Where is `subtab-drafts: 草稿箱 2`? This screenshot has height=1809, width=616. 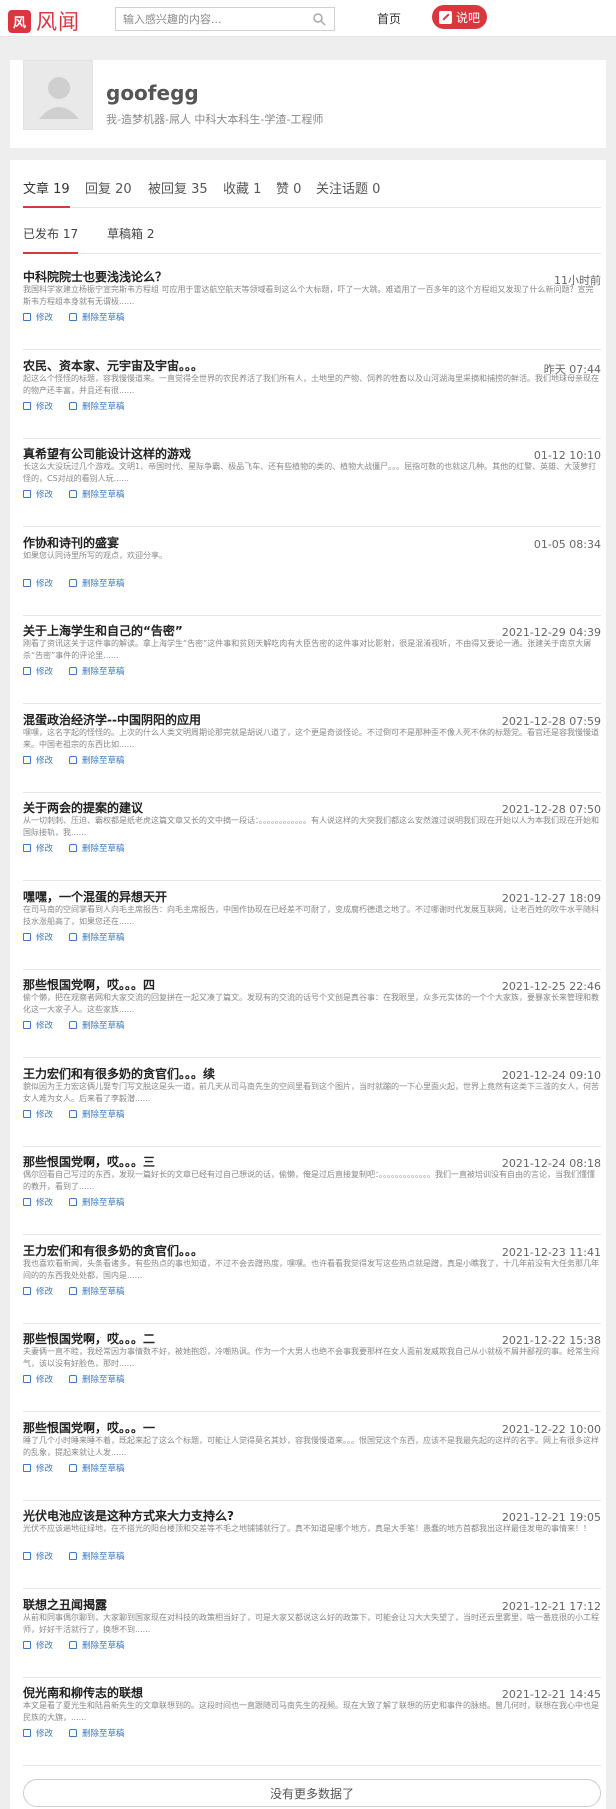
subtab-drafts: 草稿箱 2 is located at coordinates (130, 233).